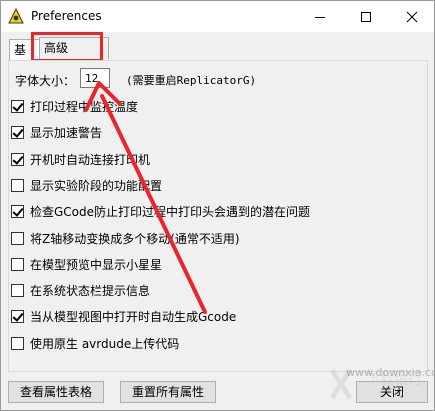  I want to click on option-row: 使用原生 avrdude上传代码, so click(95, 343).